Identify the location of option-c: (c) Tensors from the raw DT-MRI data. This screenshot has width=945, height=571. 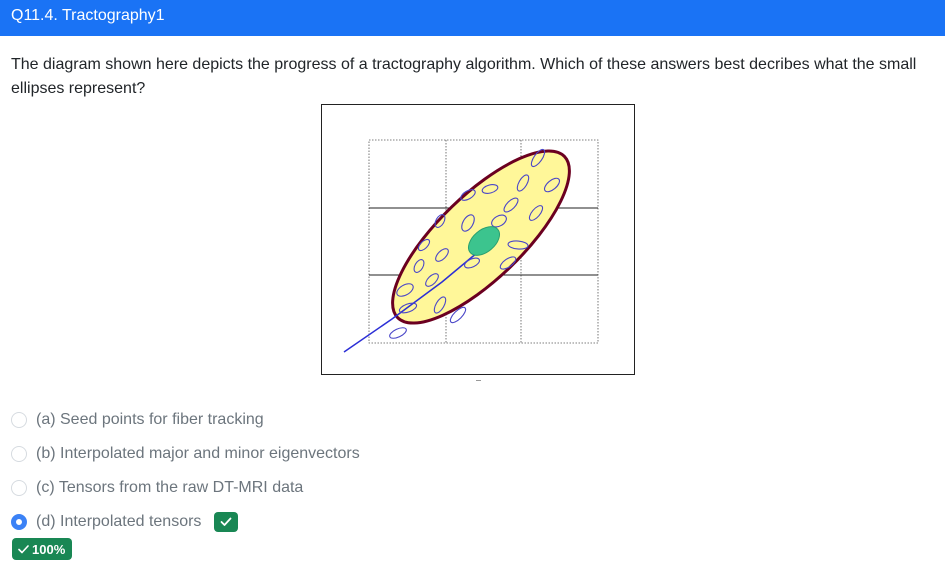
(261, 488).